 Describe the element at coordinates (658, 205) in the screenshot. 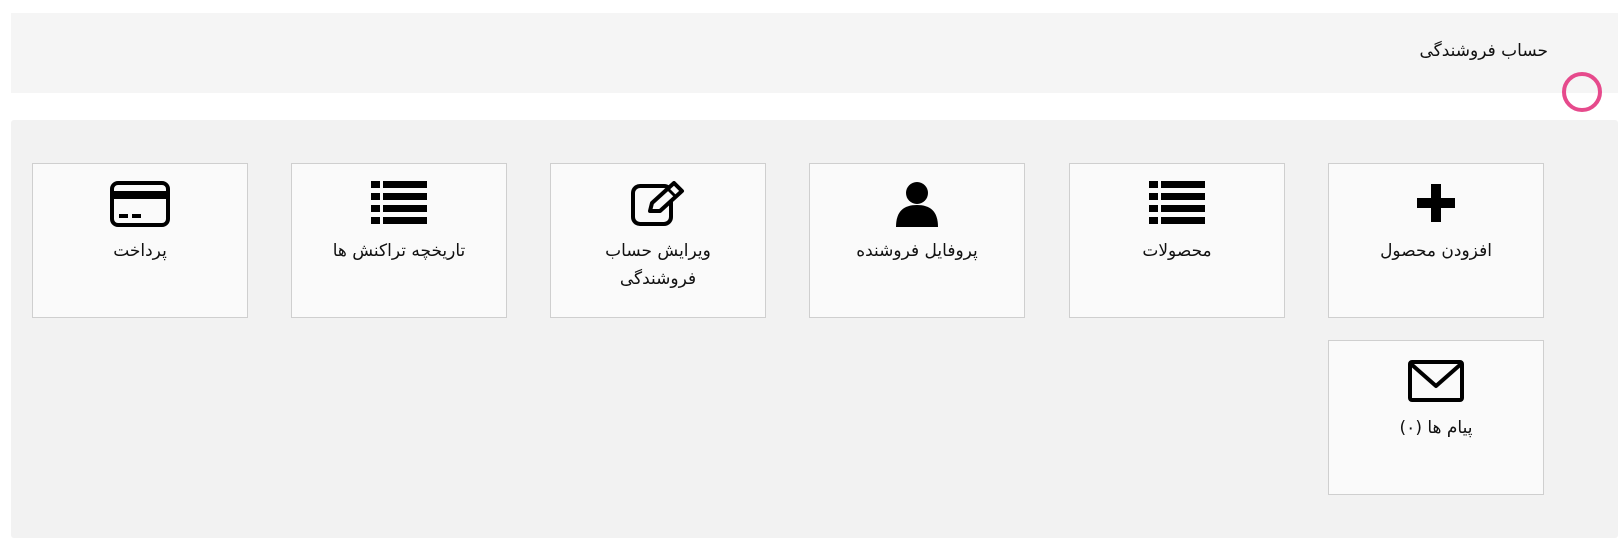

I see `edit-icon` at that location.